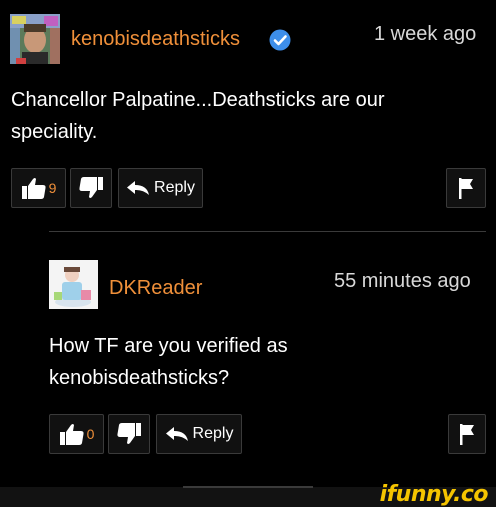  What do you see at coordinates (155, 288) in the screenshot?
I see `reply-username: DKReader` at bounding box center [155, 288].